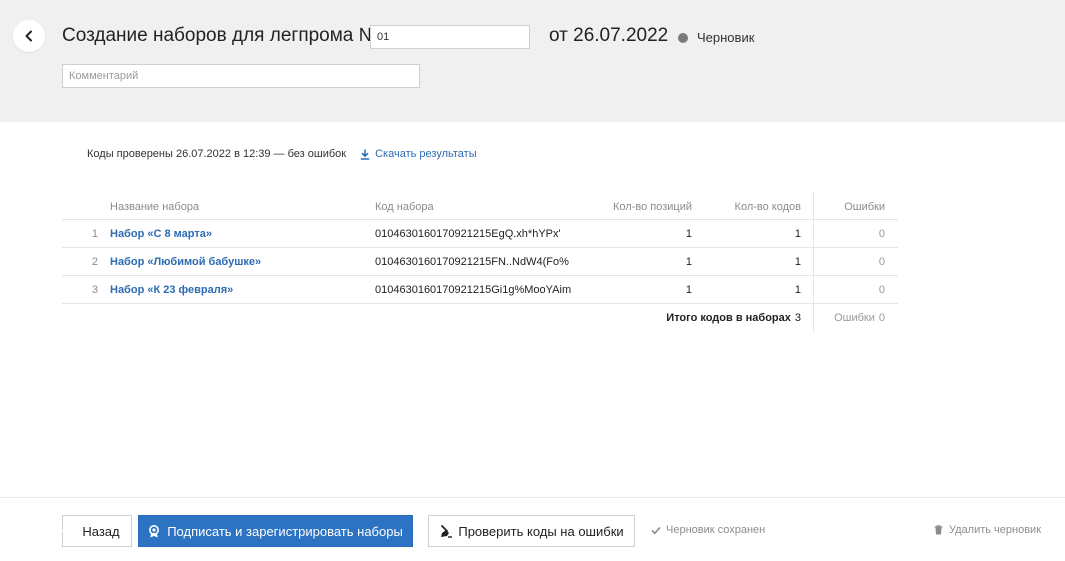  I want to click on total-errors: Ошибки 0, so click(859, 318).